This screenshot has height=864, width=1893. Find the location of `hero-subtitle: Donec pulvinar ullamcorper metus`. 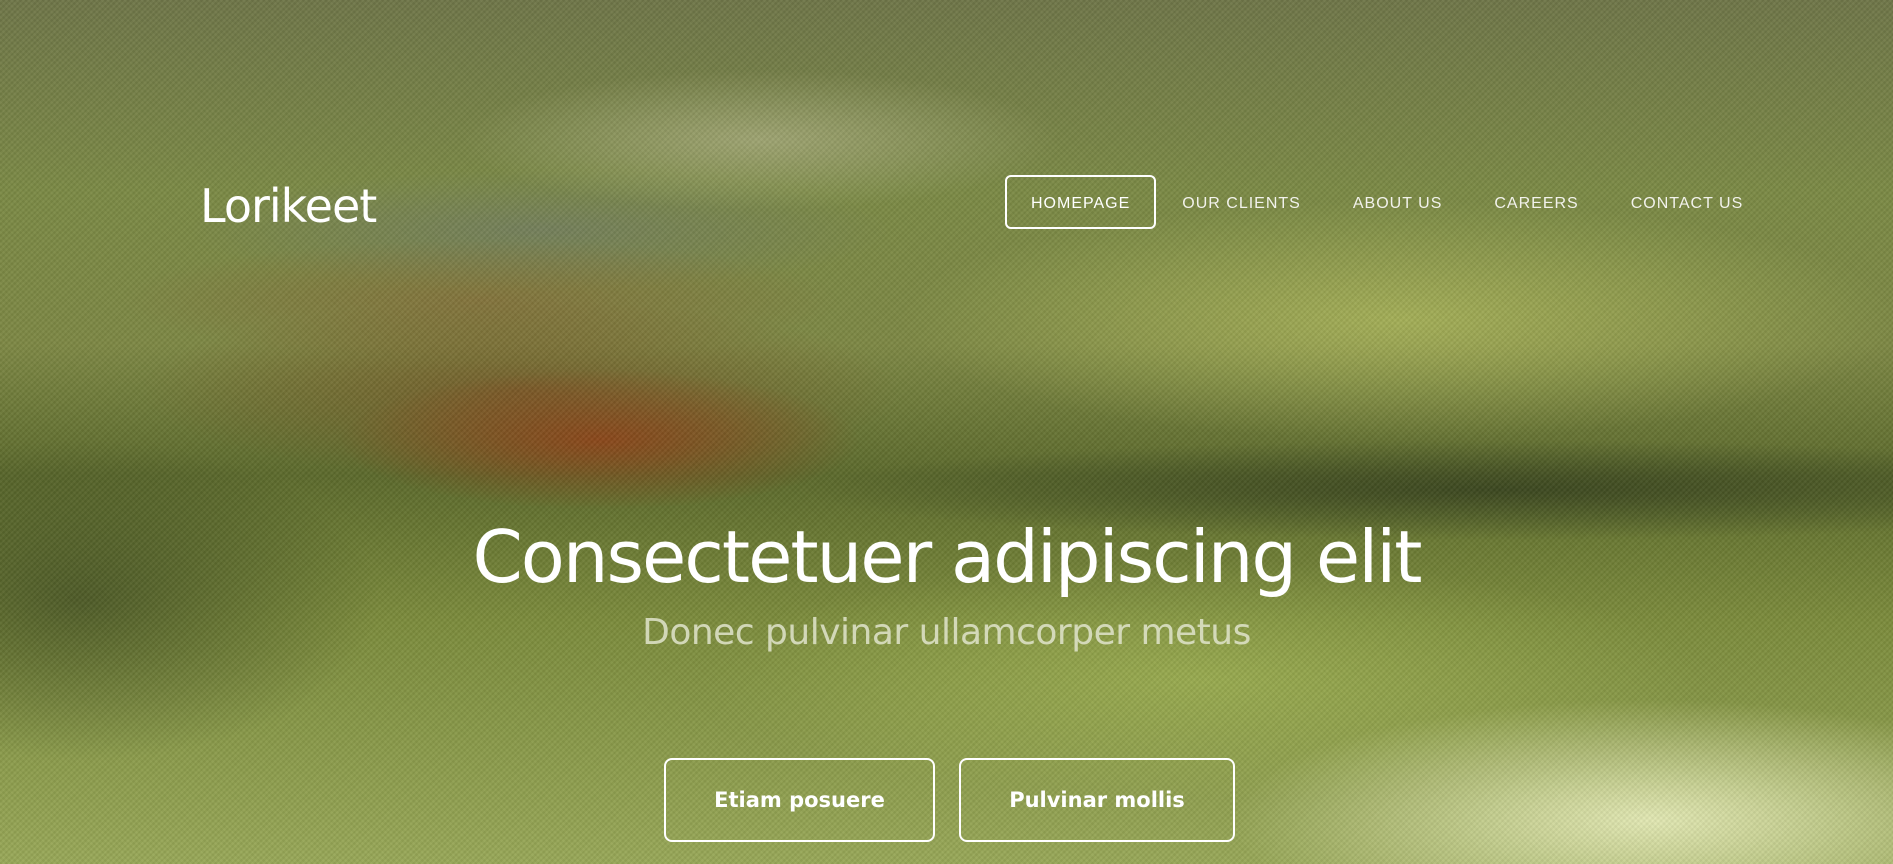

hero-subtitle: Donec pulvinar ullamcorper metus is located at coordinates (946, 632).